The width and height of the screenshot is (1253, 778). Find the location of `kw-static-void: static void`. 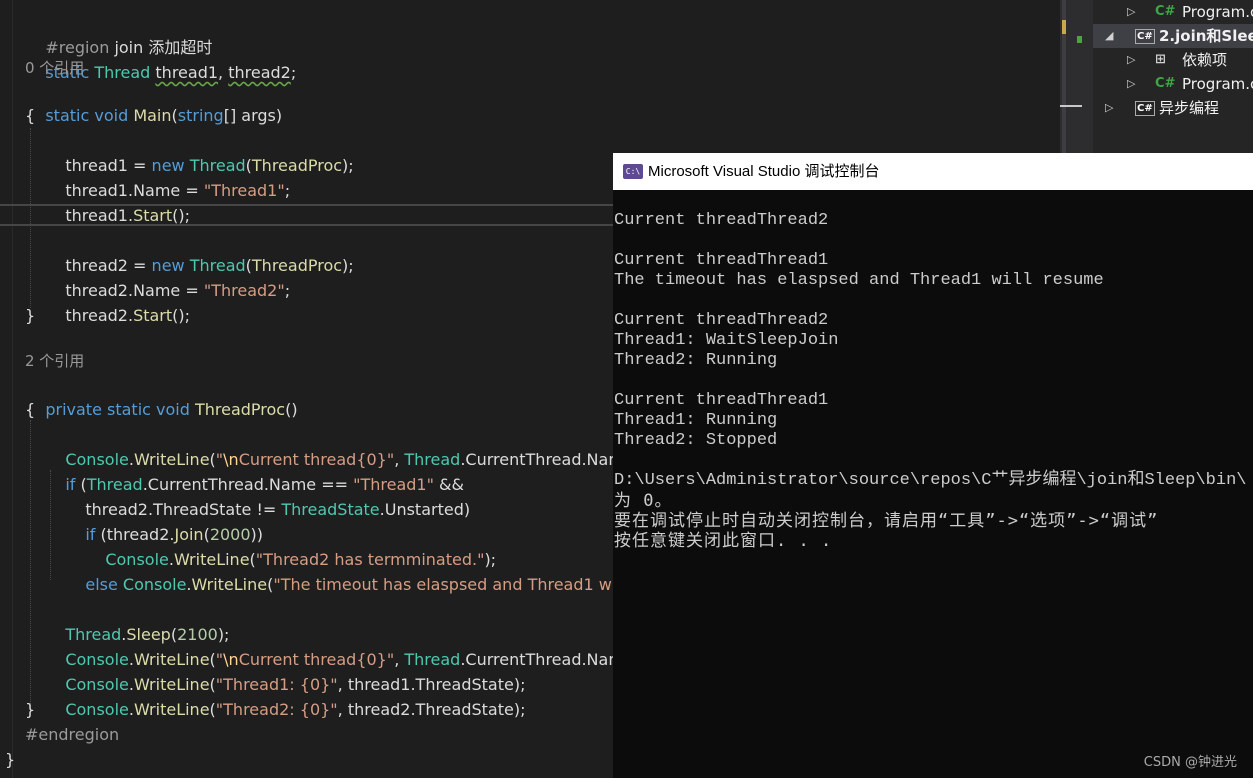

kw-static-void: static void is located at coordinates (89, 115).